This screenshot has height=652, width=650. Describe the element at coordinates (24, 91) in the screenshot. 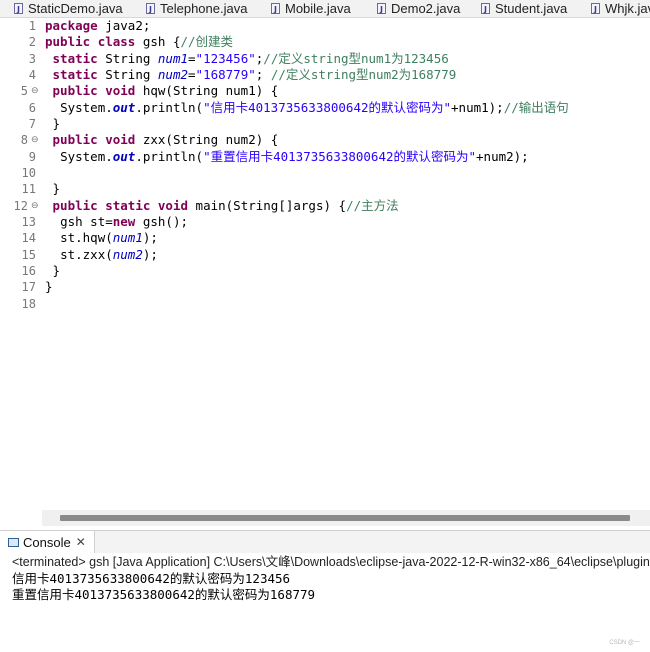

I see `line-number: 5` at that location.